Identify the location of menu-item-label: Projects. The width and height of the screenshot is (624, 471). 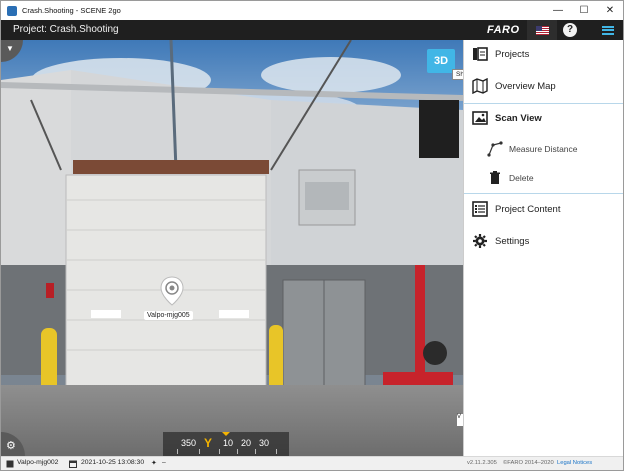
(512, 54).